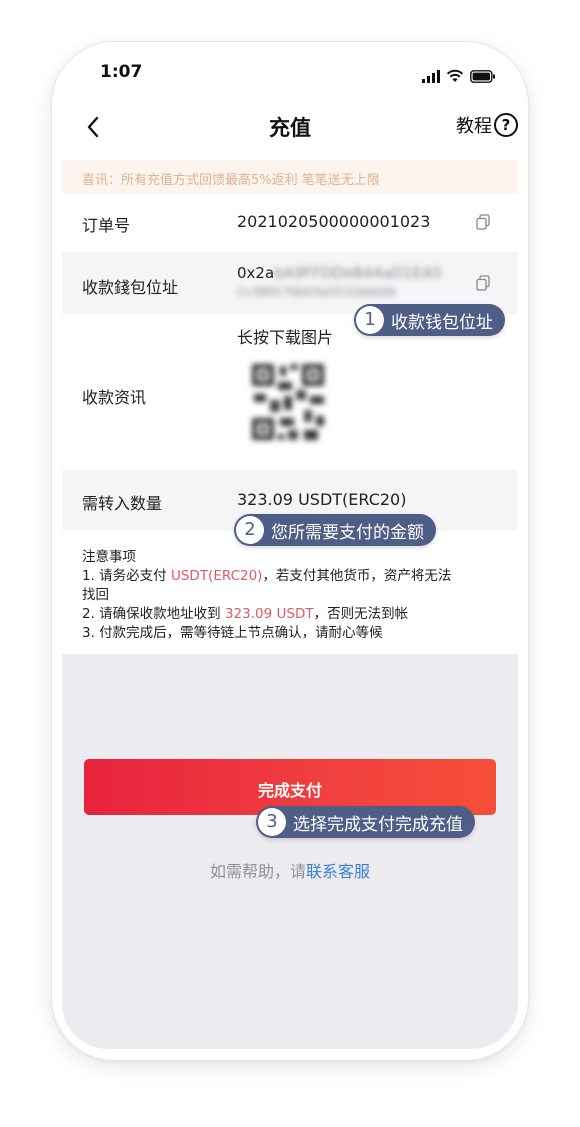  I want to click on tutorial-button: 教程 ?, so click(487, 125).